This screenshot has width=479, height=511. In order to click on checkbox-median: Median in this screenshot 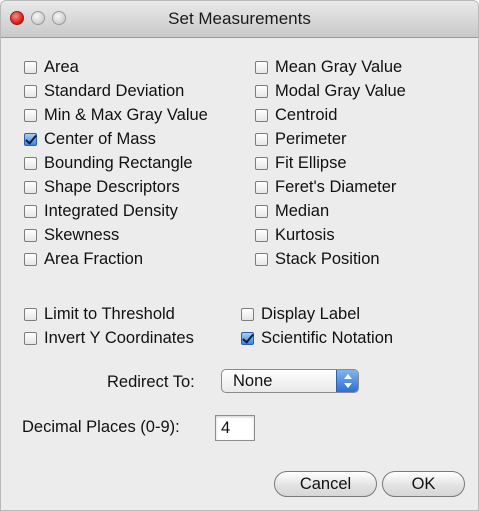, I will do `click(292, 211)`.